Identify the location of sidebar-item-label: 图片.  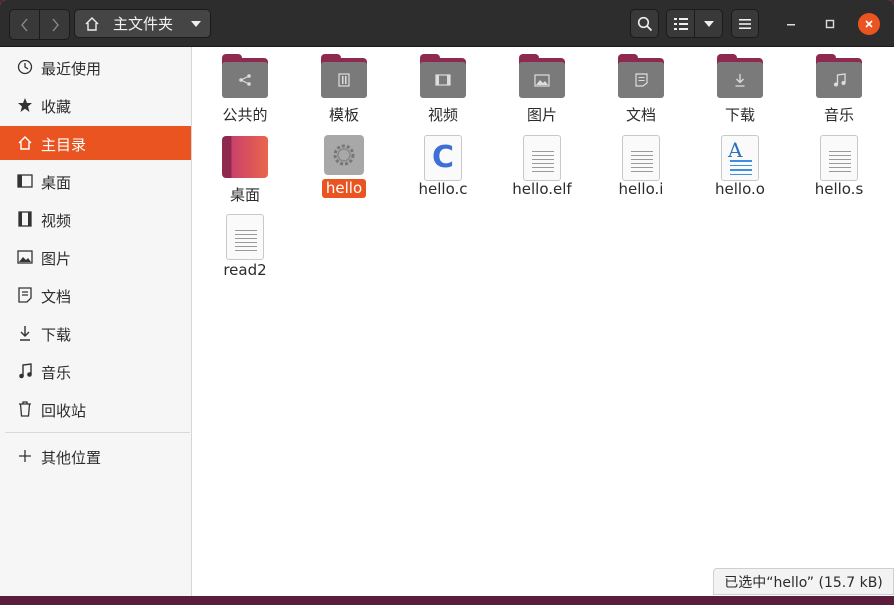
(56, 259).